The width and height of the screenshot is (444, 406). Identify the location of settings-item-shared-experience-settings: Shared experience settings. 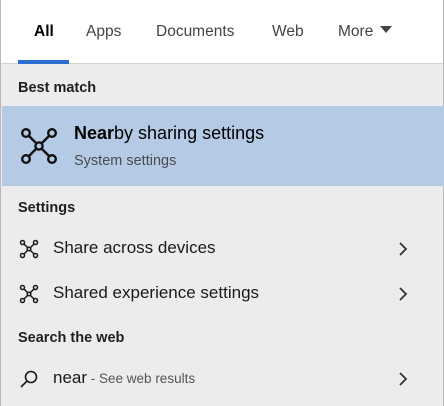
(223, 294).